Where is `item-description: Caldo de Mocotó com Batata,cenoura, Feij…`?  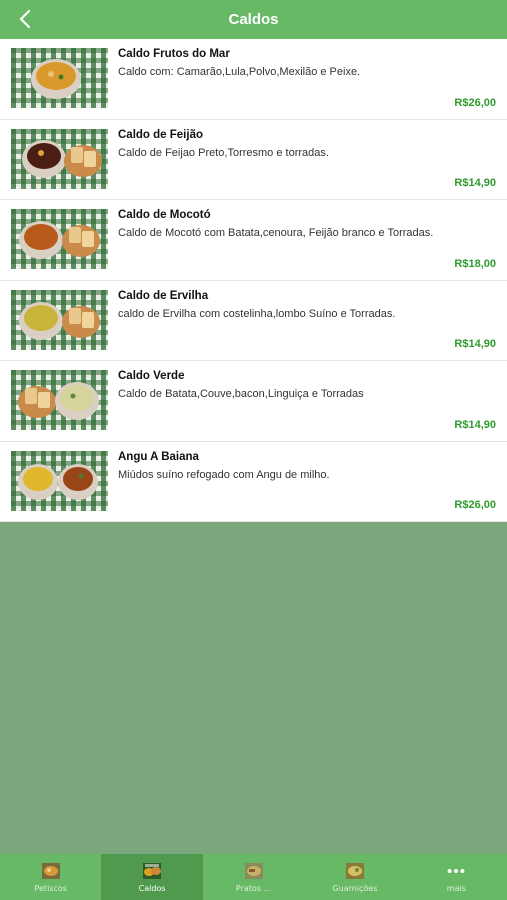 item-description: Caldo de Mocotó com Batata,cenoura, Feij… is located at coordinates (276, 233).